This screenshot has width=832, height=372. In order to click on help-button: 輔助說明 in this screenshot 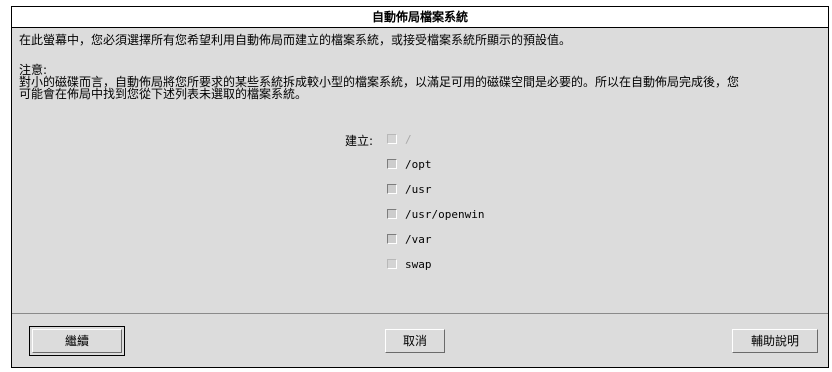, I will do `click(775, 341)`.